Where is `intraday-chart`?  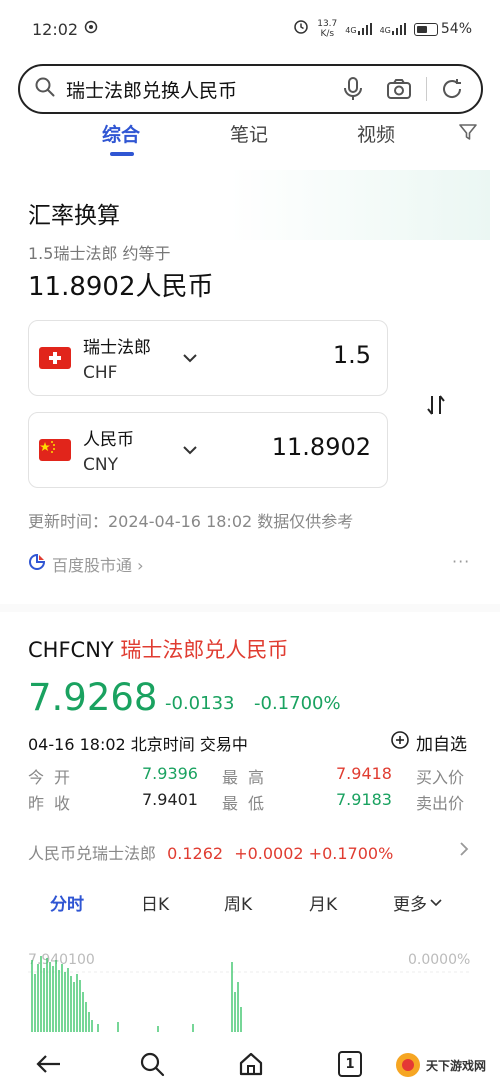
intraday-chart is located at coordinates (250, 994).